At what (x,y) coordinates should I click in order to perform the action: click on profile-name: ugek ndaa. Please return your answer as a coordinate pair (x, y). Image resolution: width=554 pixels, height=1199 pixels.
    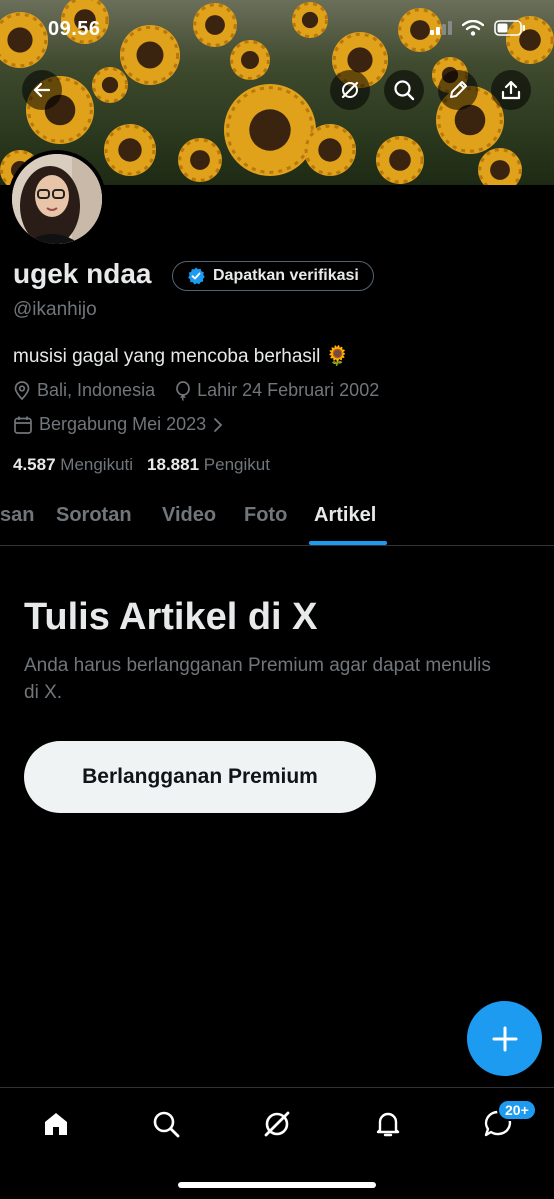
    Looking at the image, I should click on (82, 273).